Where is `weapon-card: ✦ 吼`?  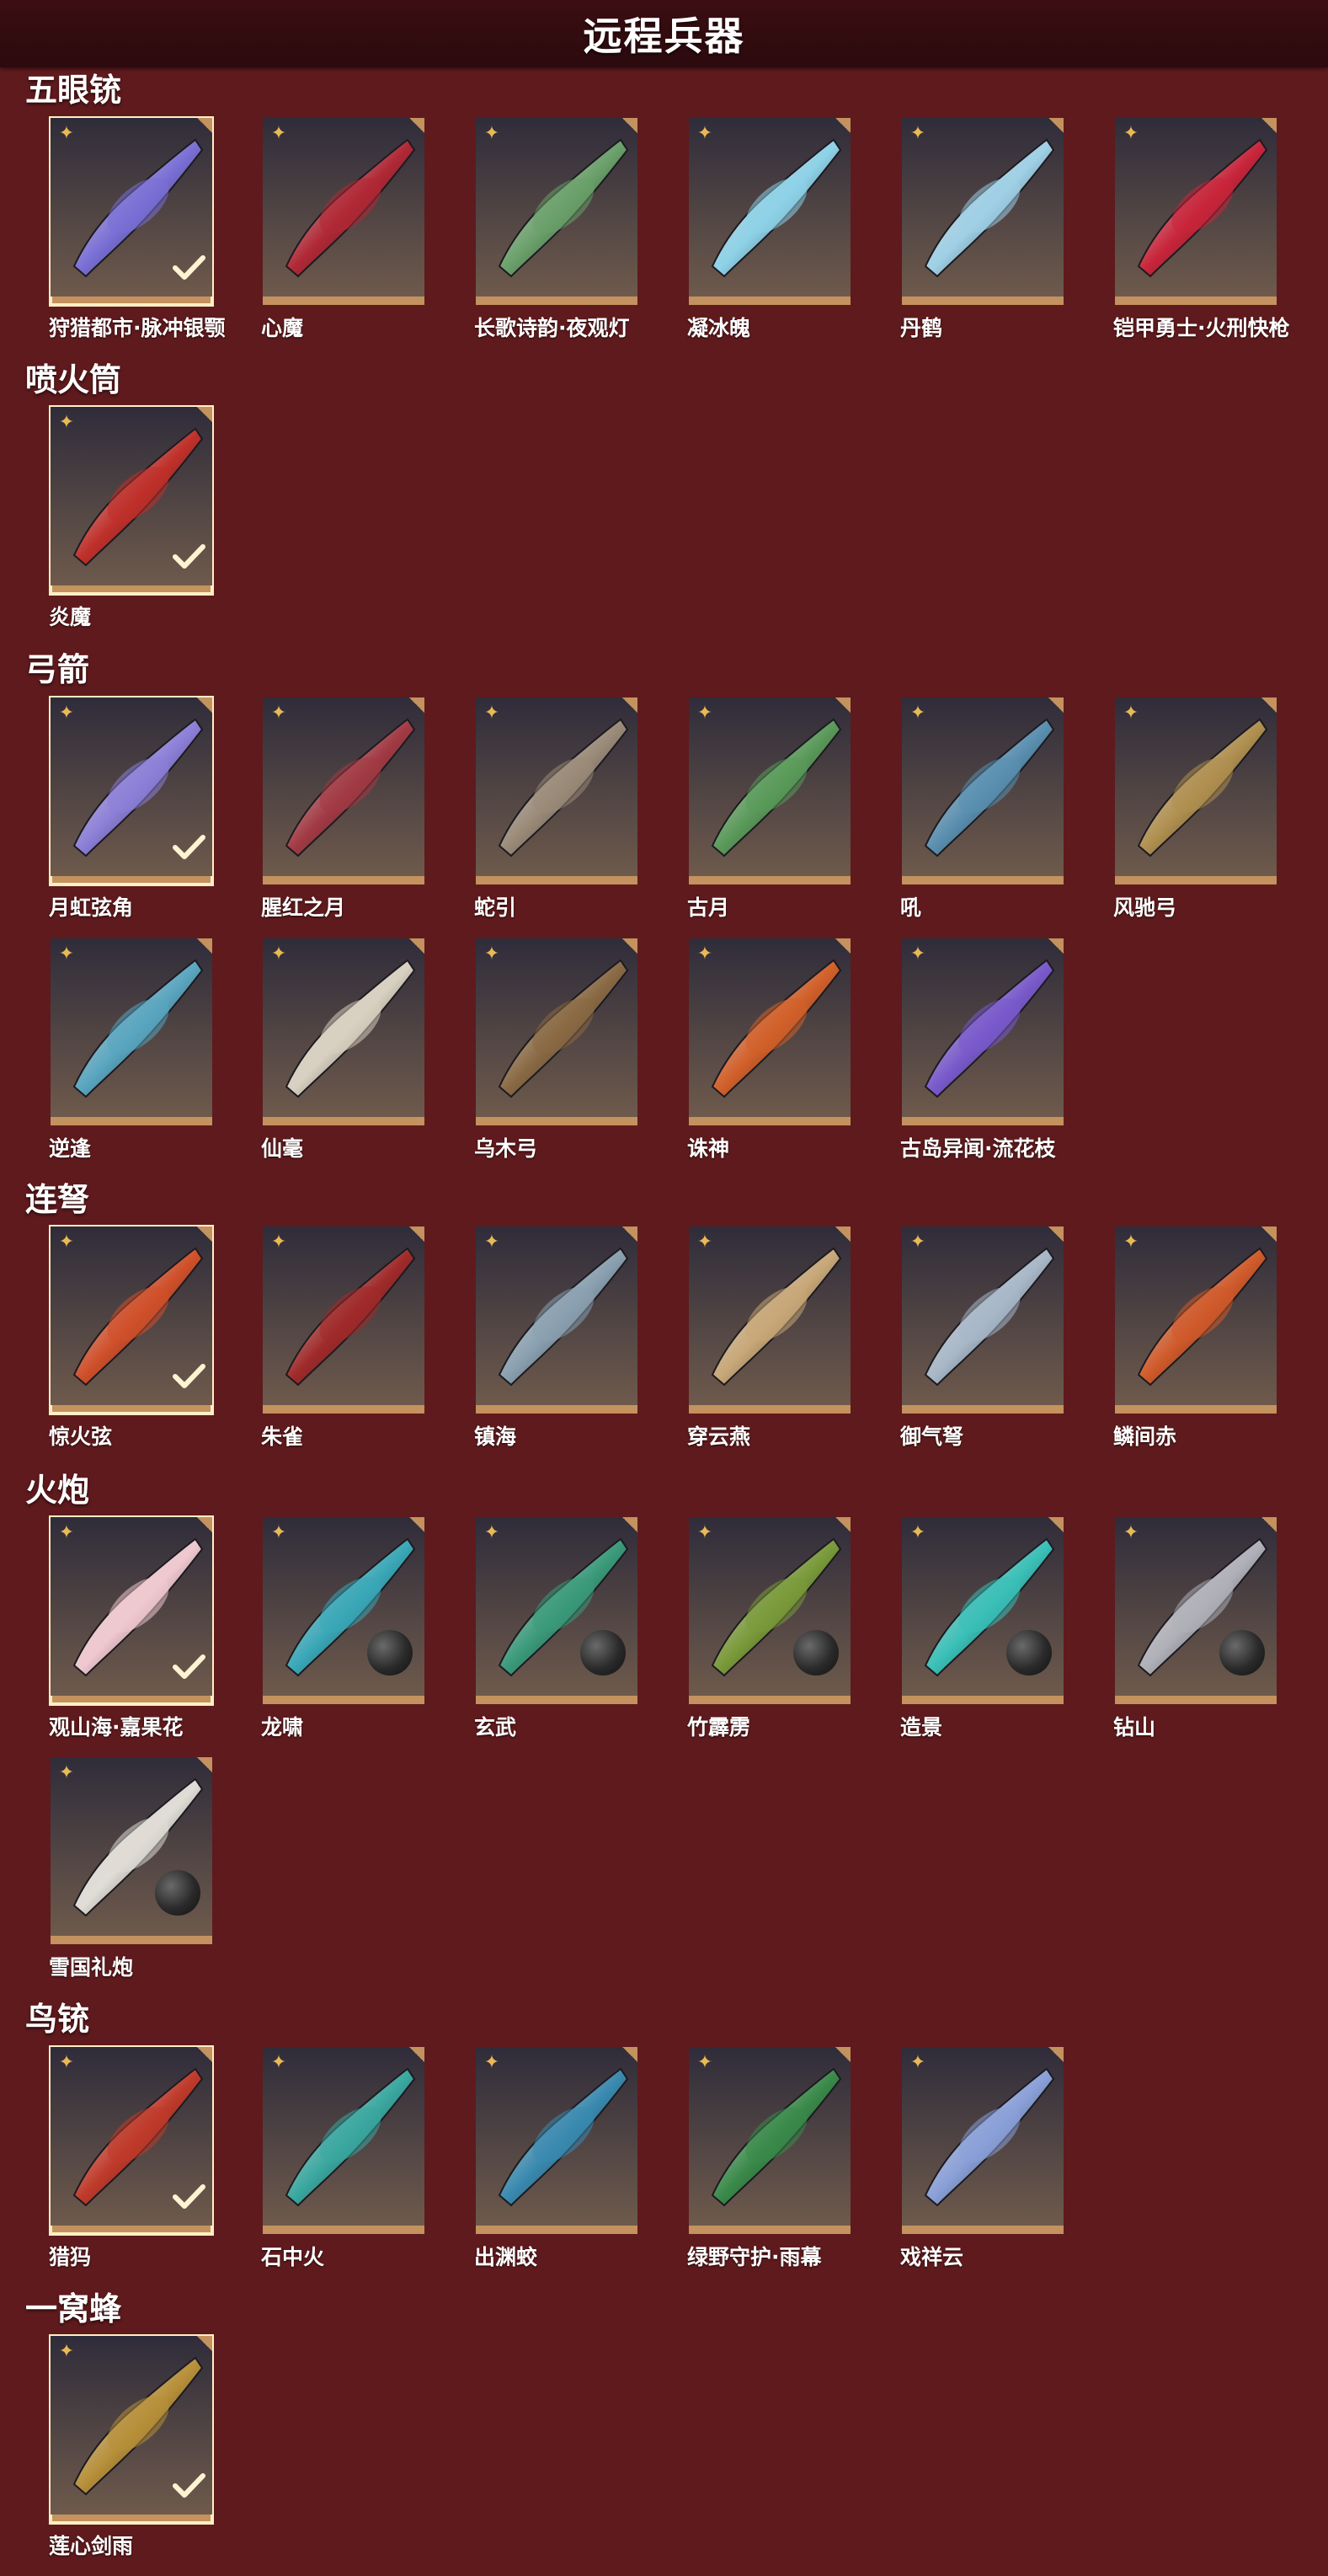
weapon-card: ✦ 吼 is located at coordinates (982, 808).